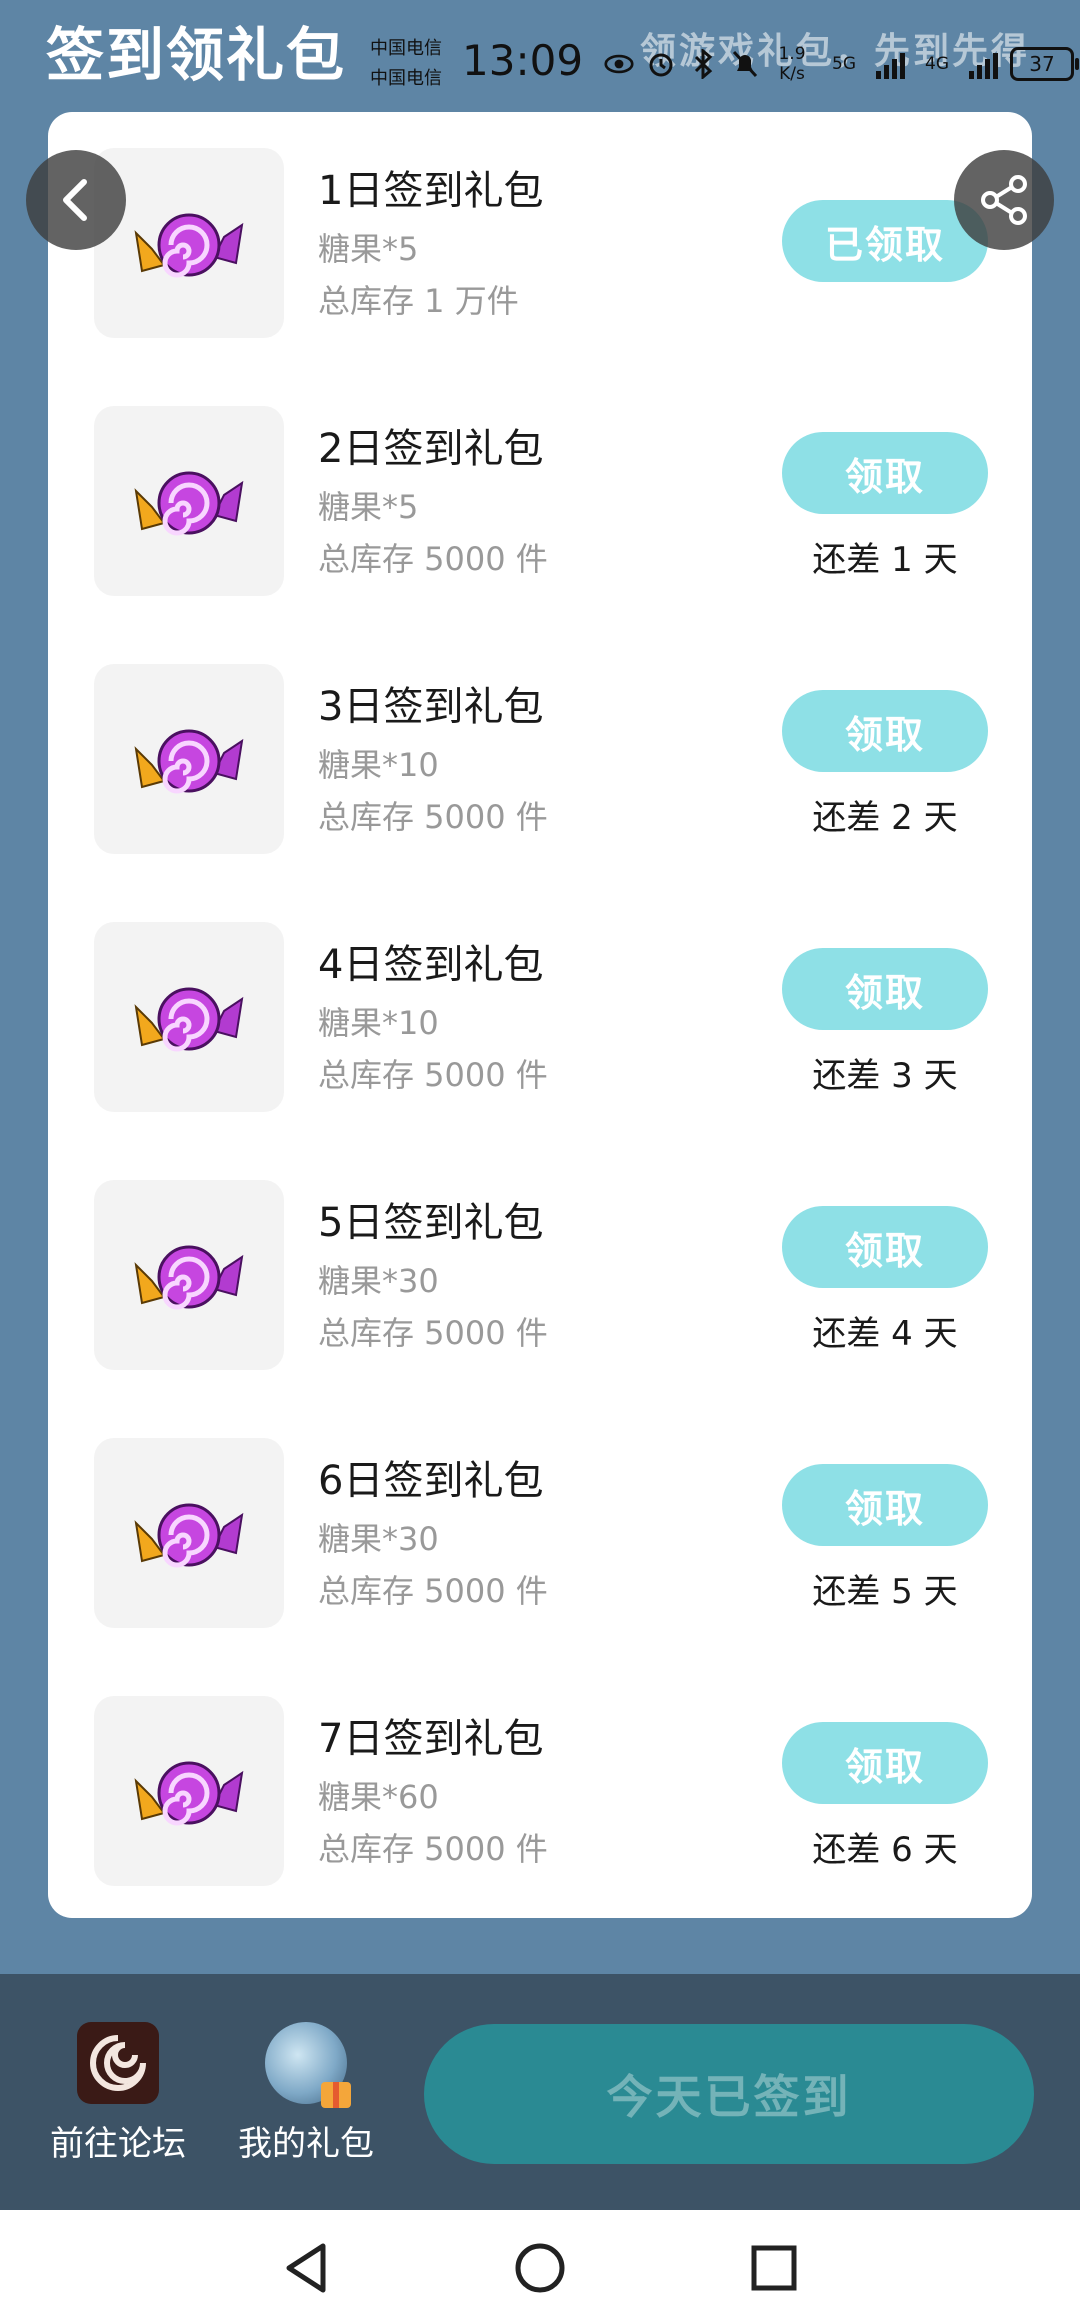 The height and width of the screenshot is (2324, 1080). I want to click on gift-stock: 总库存 1 万件, so click(418, 301).